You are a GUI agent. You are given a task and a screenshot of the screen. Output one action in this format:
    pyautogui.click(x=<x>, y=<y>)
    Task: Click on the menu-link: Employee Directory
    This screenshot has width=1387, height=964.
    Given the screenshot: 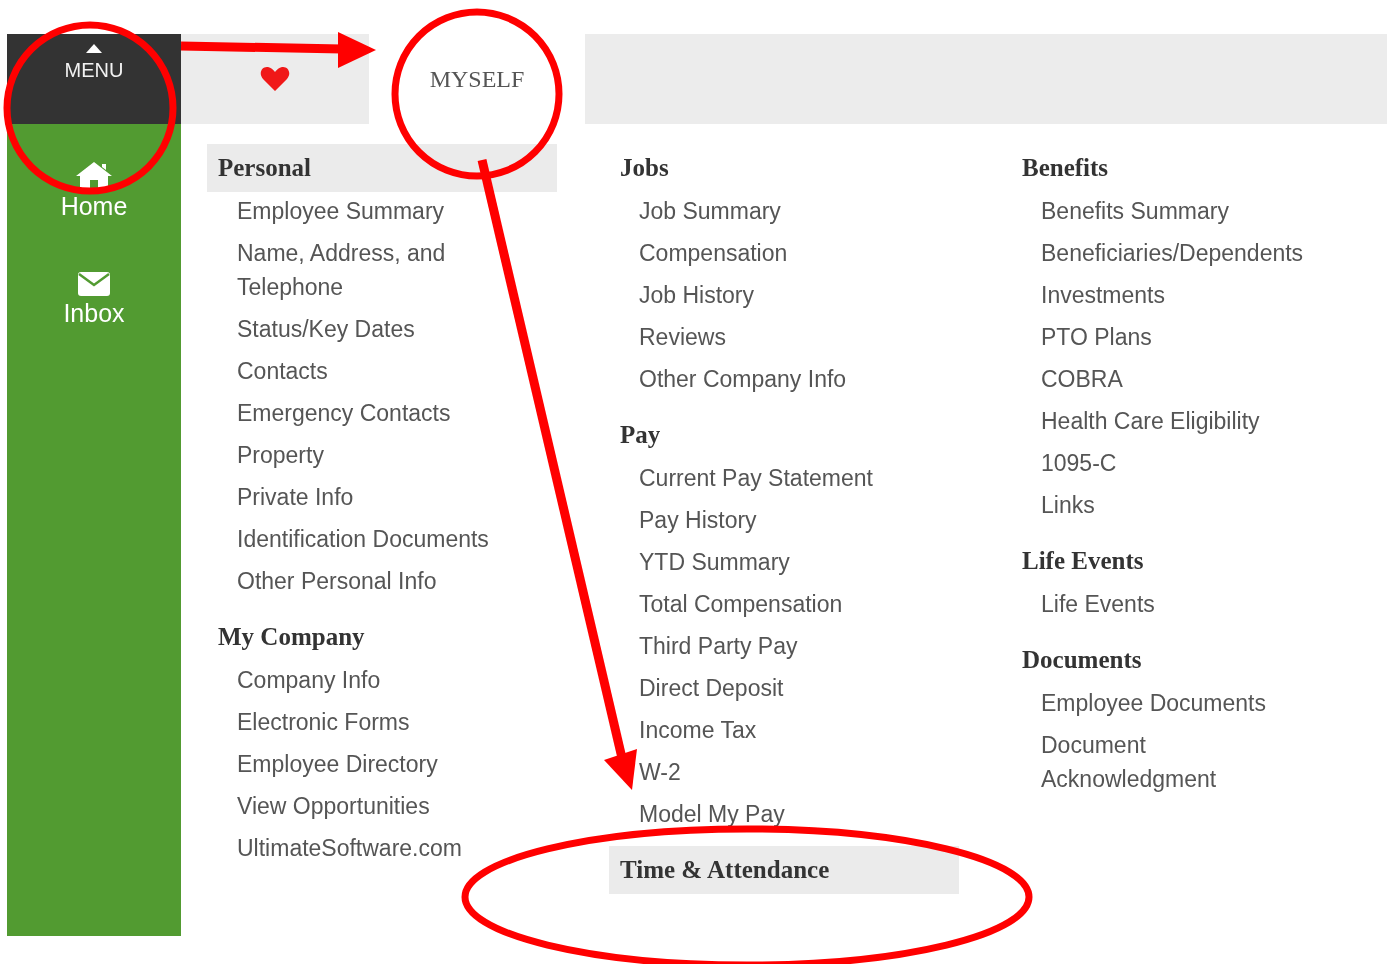 What is the action you would take?
    pyautogui.click(x=374, y=764)
    